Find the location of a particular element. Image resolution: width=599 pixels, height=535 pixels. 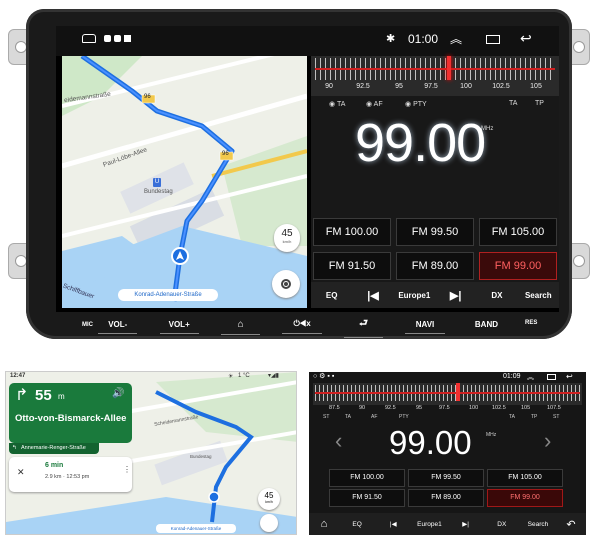

current-street-pill: Konrad-Adenauer-Straße is located at coordinates (168, 295).